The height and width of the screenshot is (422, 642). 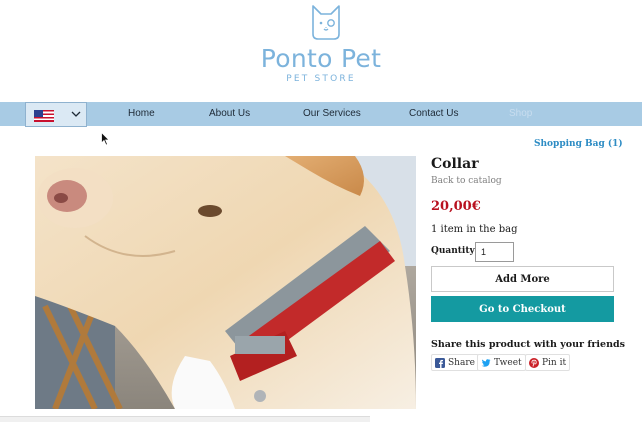 I want to click on nav-contact-us: Contact Us, so click(x=433, y=113).